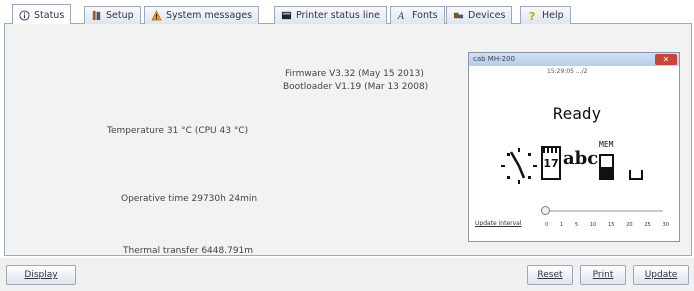 Image resolution: width=694 pixels, height=291 pixels. I want to click on devices-icon, so click(458, 15).